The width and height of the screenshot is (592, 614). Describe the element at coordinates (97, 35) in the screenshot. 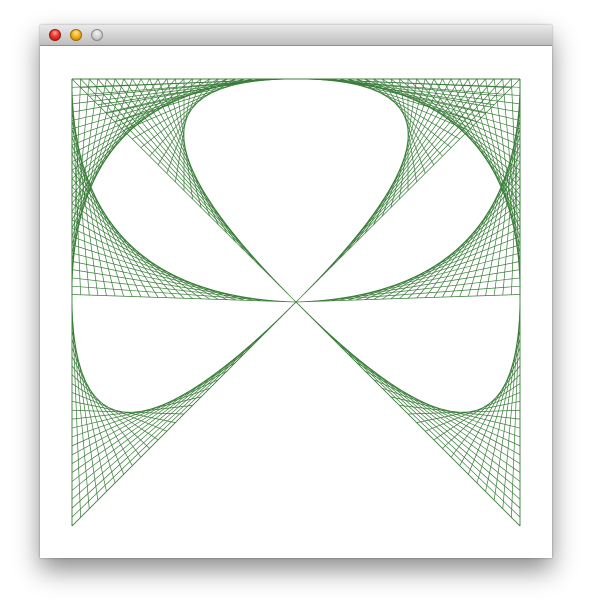

I see `zoom-button` at that location.